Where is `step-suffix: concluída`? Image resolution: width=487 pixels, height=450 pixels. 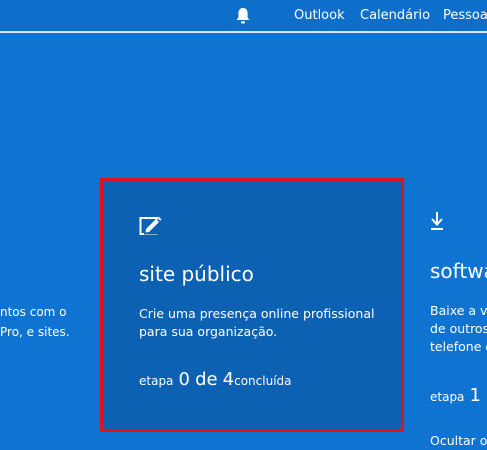 step-suffix: concluída is located at coordinates (263, 381).